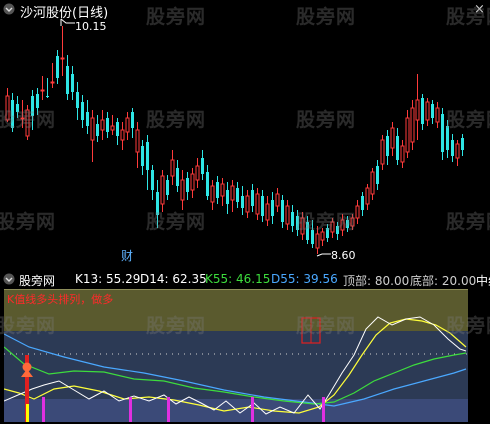 The image size is (490, 424). I want to click on indicator-name: 股旁网, so click(37, 280).